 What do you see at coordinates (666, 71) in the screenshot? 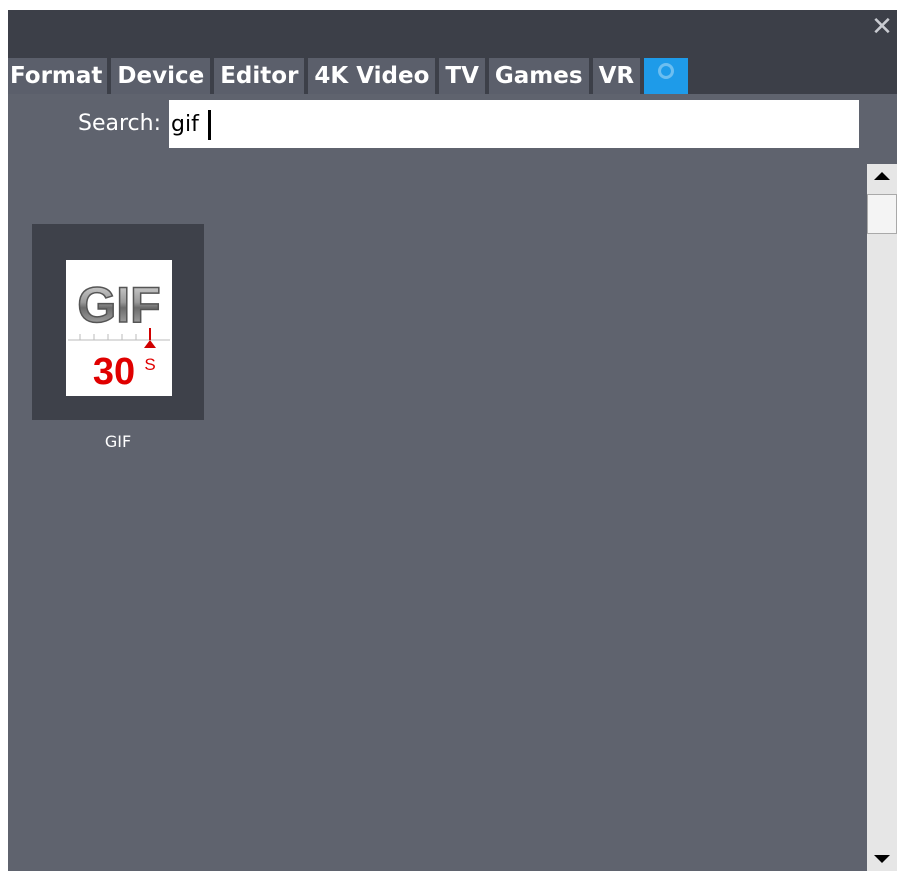
I see `search-icon` at bounding box center [666, 71].